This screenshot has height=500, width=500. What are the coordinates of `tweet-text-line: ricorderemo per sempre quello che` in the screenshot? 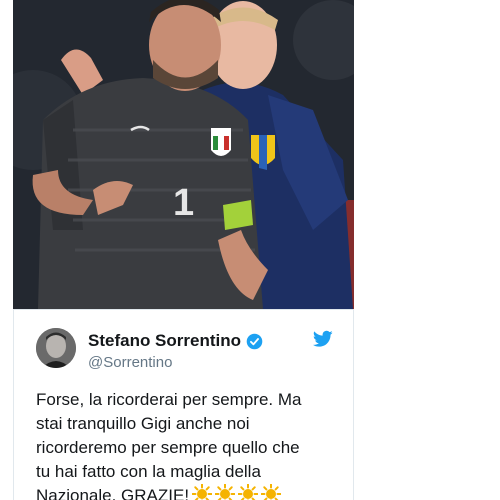 It's located at (168, 447).